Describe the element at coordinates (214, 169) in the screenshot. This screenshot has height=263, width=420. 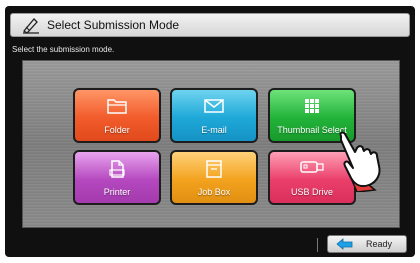
I see `box-icon` at that location.